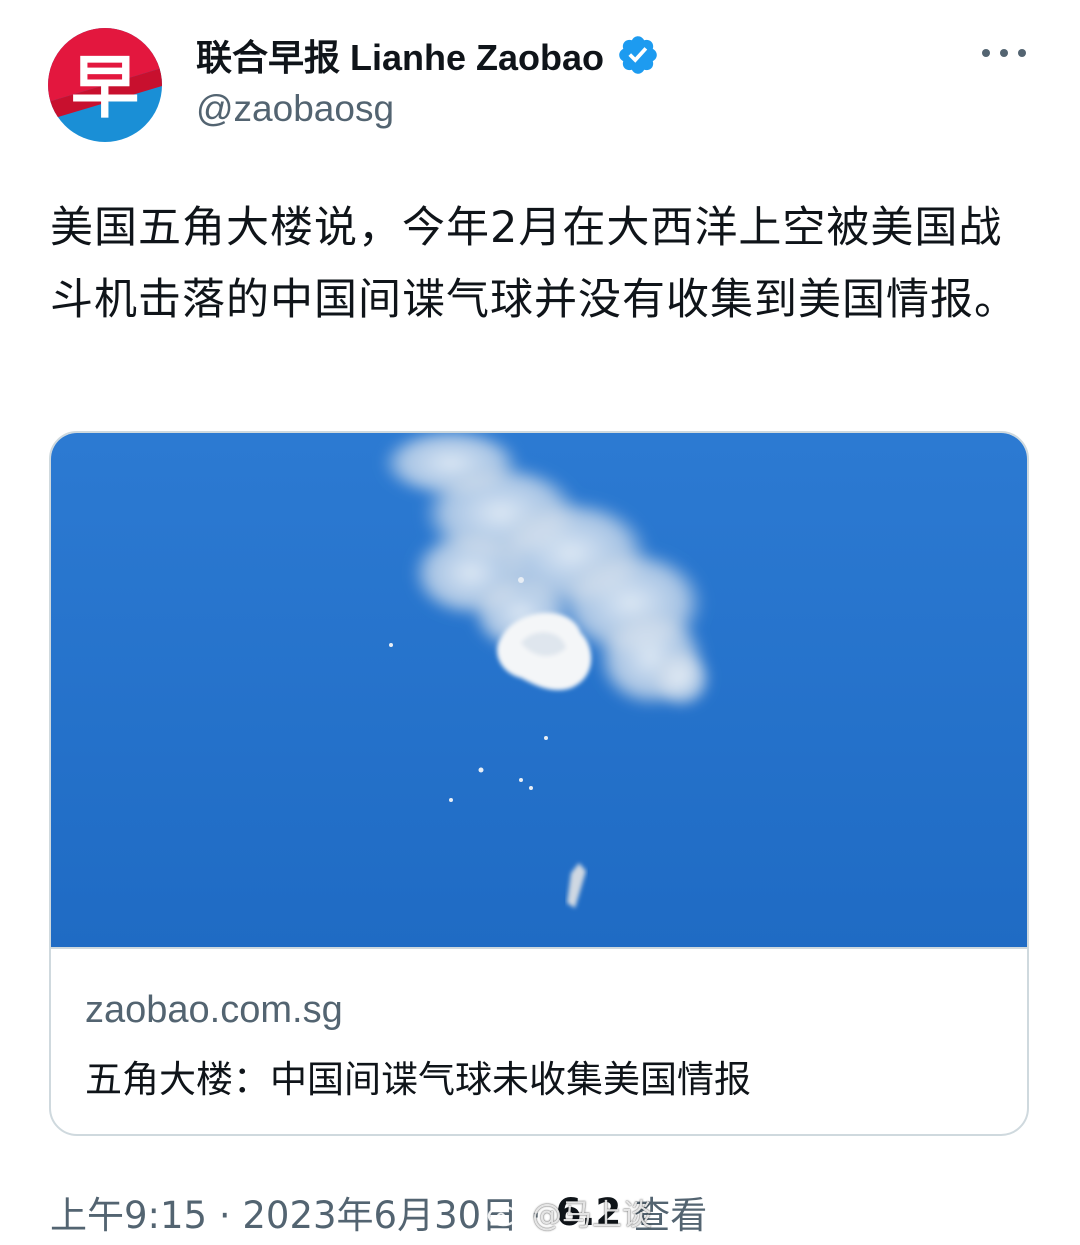  I want to click on avatar-char: 早, so click(105, 88).